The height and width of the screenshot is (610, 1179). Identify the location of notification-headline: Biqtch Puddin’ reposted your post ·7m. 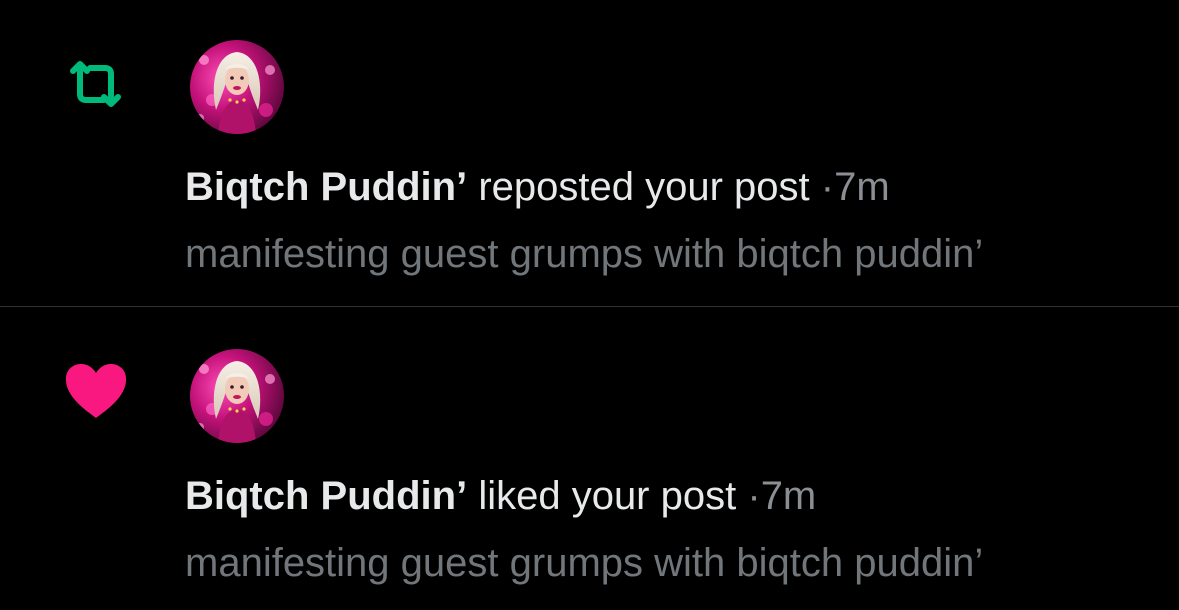
(537, 187).